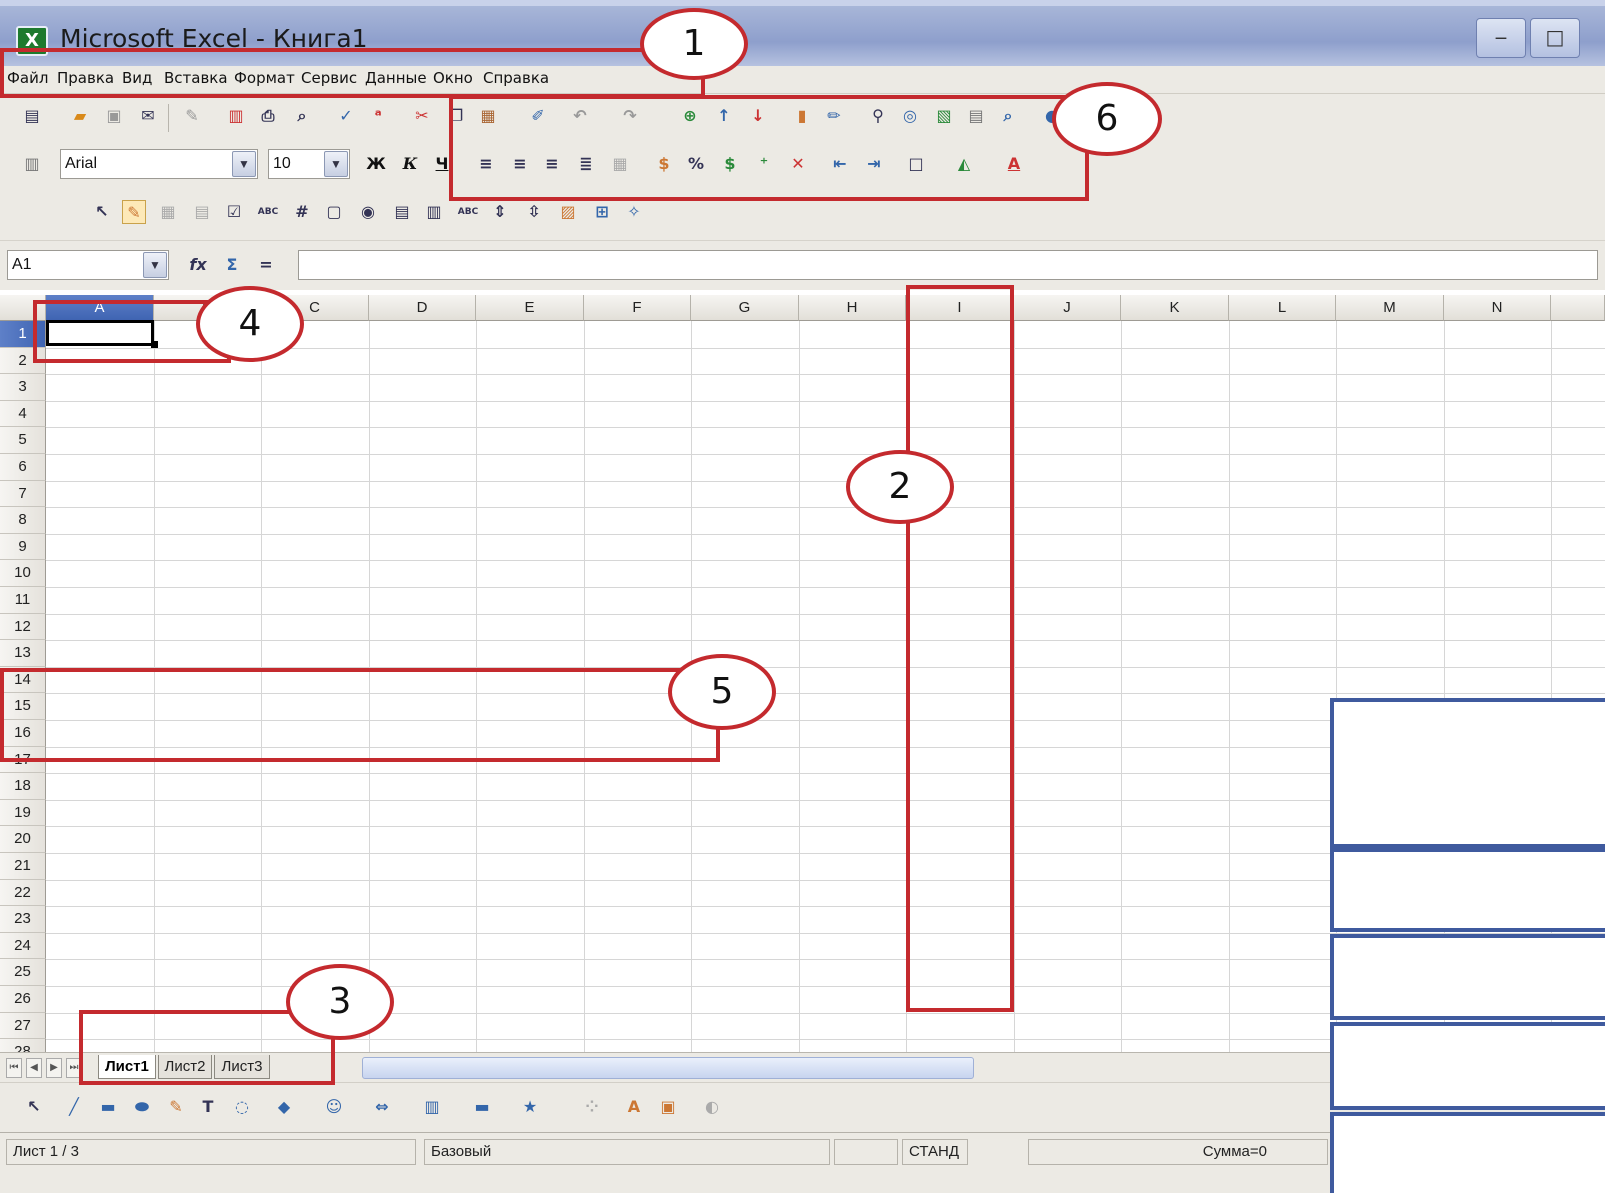 This screenshot has height=1193, width=1605. What do you see at coordinates (23, 786) in the screenshot?
I see `row-header: 18` at bounding box center [23, 786].